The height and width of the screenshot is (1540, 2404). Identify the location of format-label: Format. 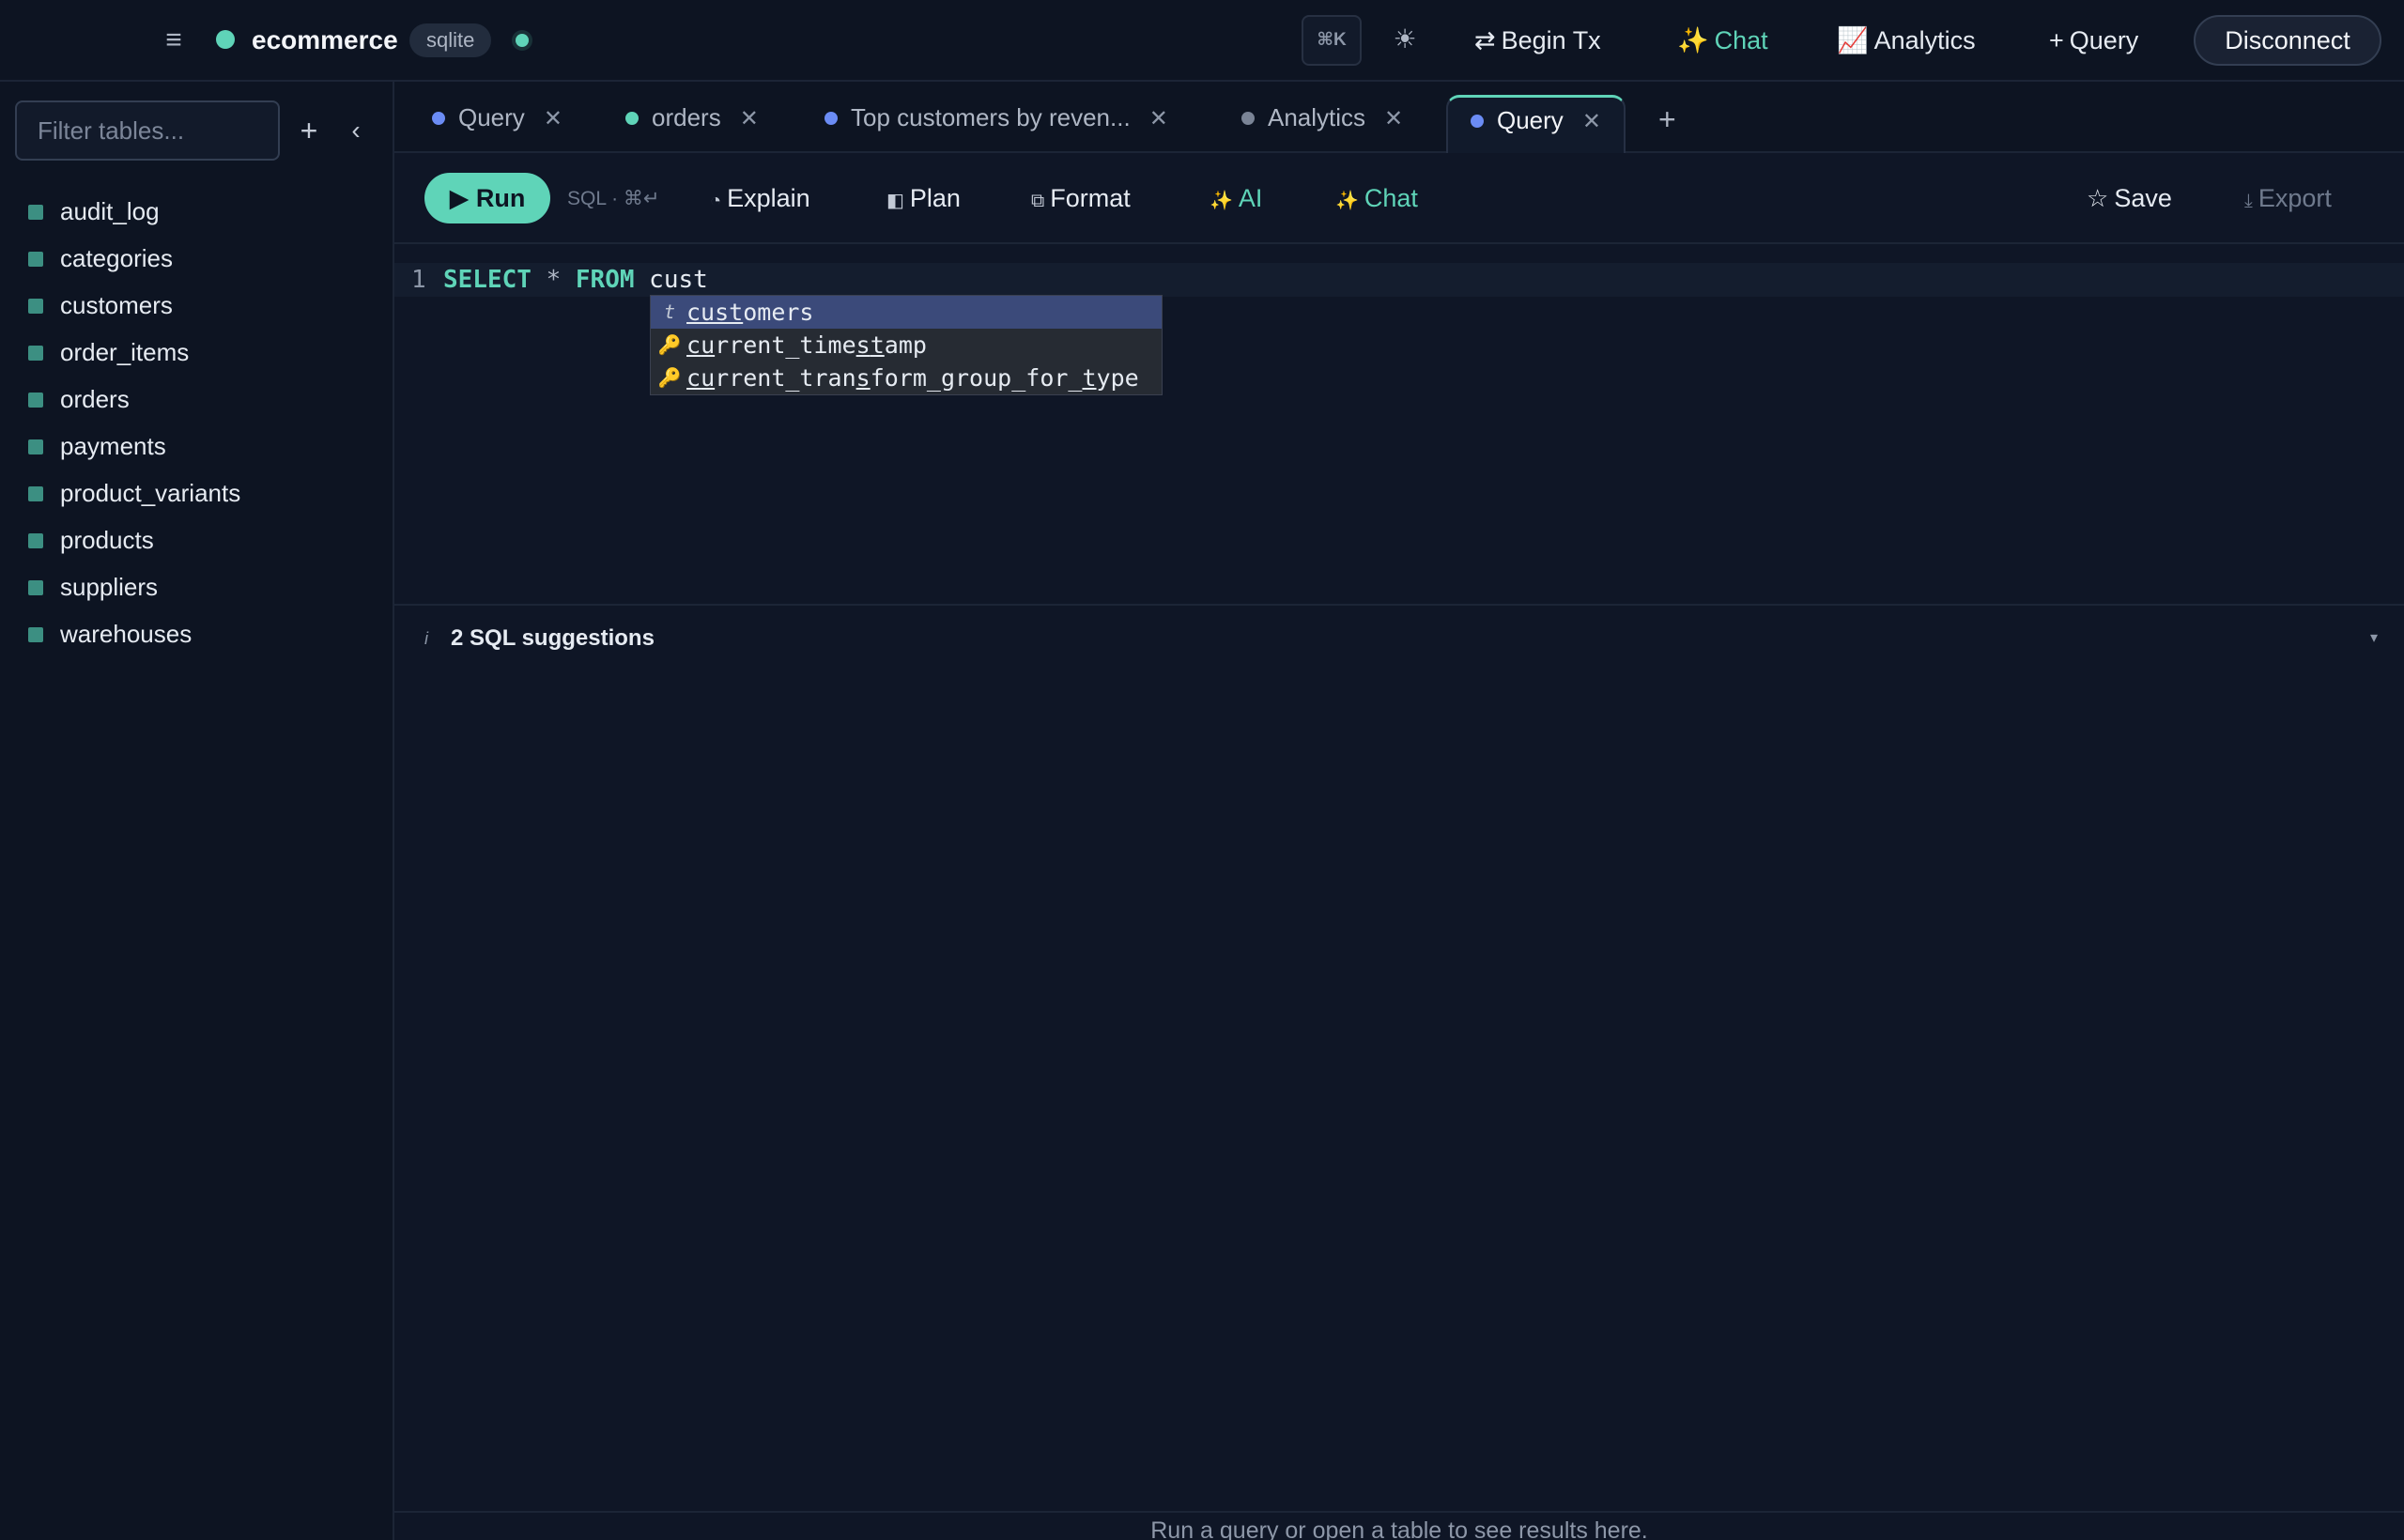
(1090, 198).